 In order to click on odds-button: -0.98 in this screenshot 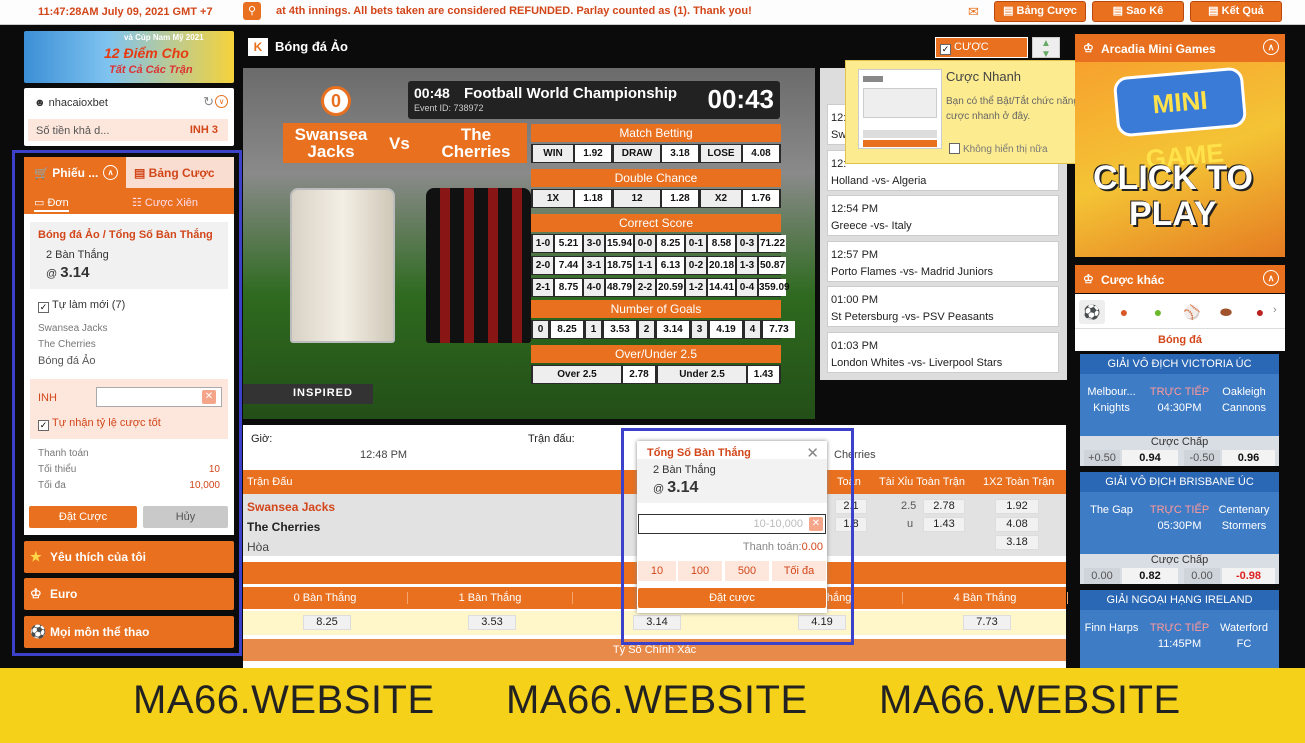, I will do `click(1248, 576)`.